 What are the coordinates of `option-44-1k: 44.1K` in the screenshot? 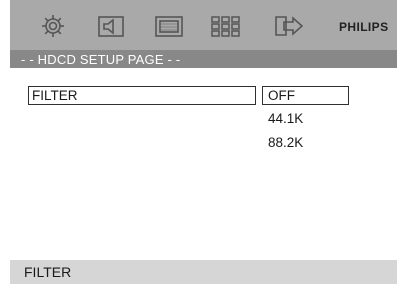 It's located at (285, 118).